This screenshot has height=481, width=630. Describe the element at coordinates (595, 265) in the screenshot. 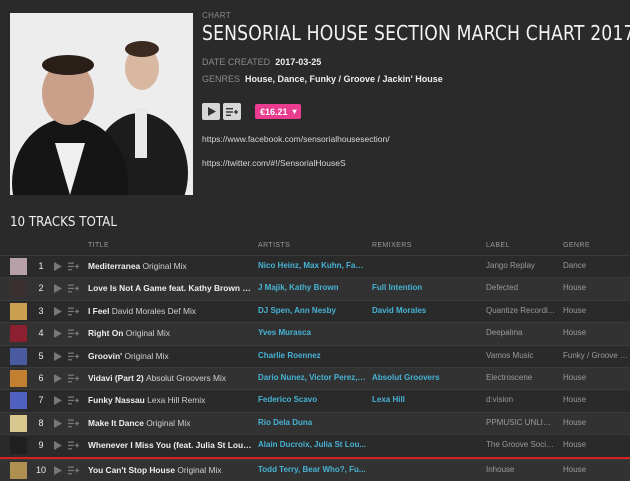

I see `track-genre: Dance` at that location.